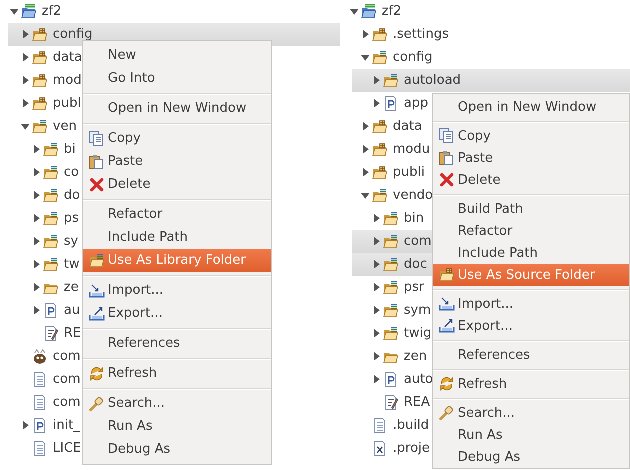 Image resolution: width=630 pixels, height=470 pixels. What do you see at coordinates (73, 333) in the screenshot?
I see `tree-item-label: RE` at bounding box center [73, 333].